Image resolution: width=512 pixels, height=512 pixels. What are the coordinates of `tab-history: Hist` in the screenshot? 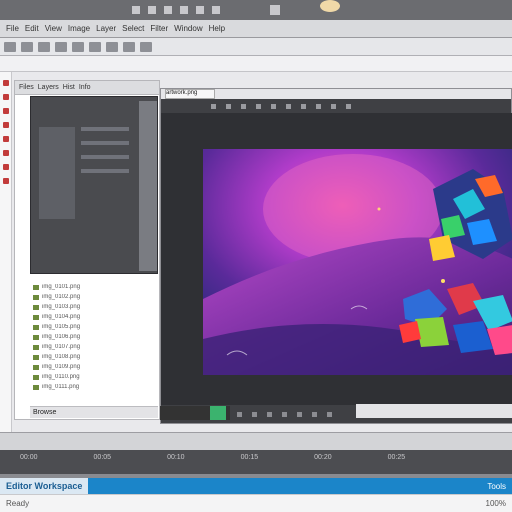 It's located at (69, 87).